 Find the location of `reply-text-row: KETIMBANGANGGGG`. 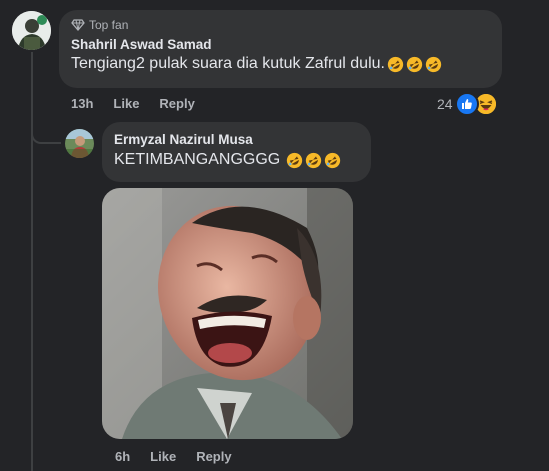

reply-text-row: KETIMBANGANGGGG is located at coordinates (236, 160).